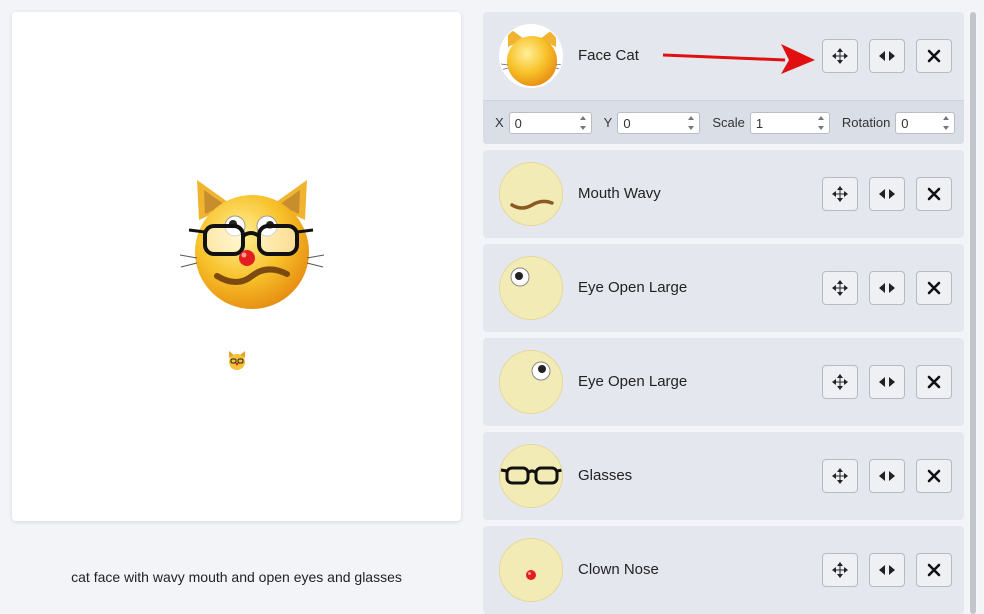  I want to click on cat-face-small-icon, so click(237, 360).